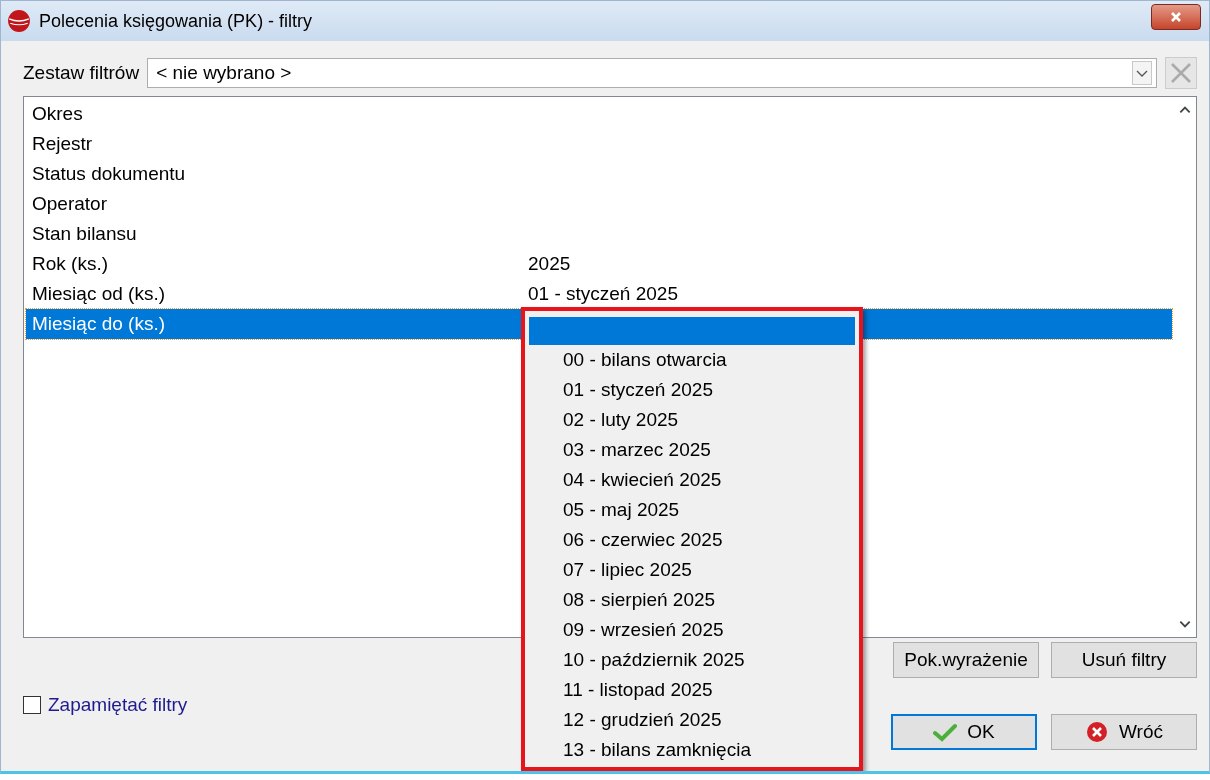  Describe the element at coordinates (81, 73) in the screenshot. I see `filter-set-label: Zestaw filtrów` at that location.